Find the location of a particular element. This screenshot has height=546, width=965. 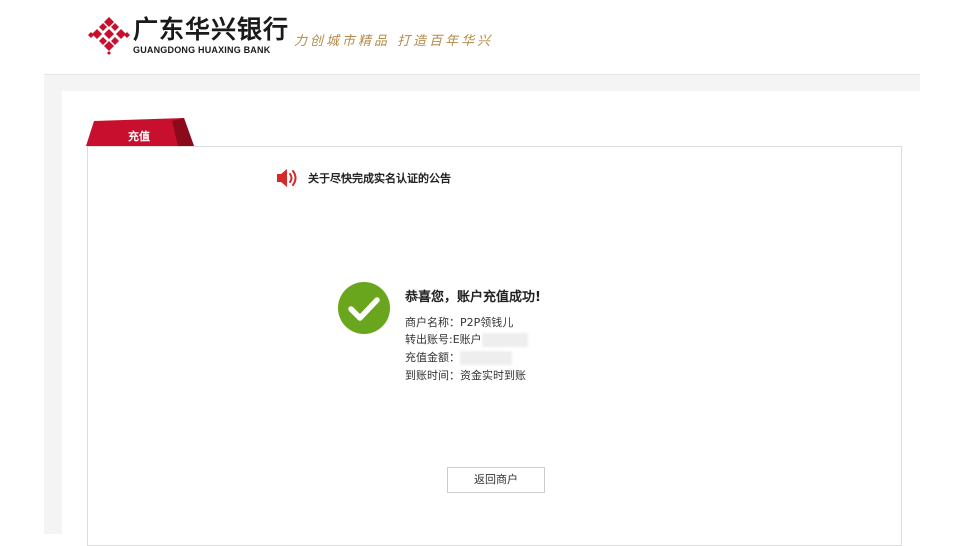

speaker-icon is located at coordinates (287, 178).